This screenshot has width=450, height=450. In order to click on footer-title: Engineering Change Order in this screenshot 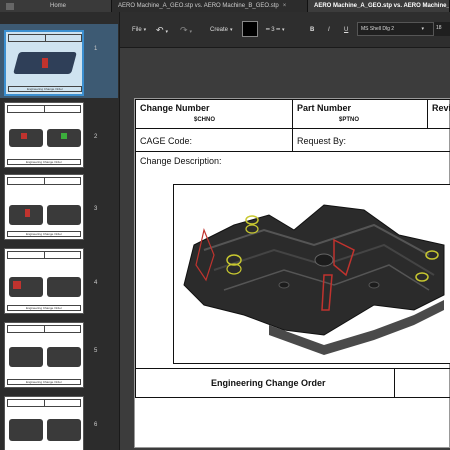, I will do `click(268, 383)`.